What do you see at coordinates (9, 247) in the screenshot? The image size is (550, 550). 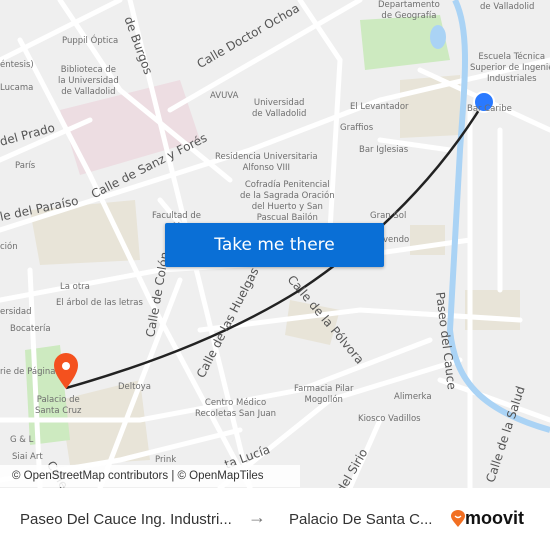 I see `poi-label: ción` at bounding box center [9, 247].